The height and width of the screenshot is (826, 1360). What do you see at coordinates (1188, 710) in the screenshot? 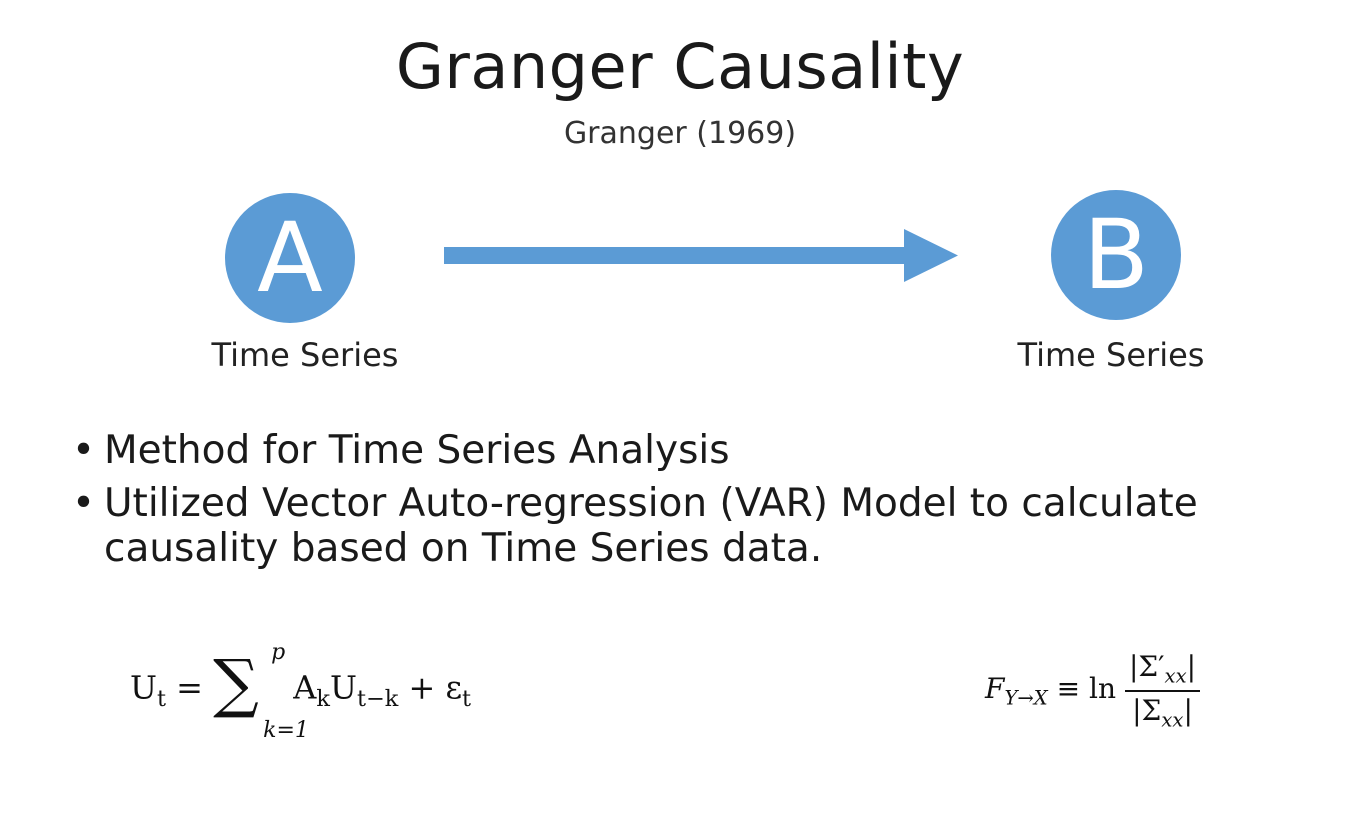
I see `gc-den-close: |` at bounding box center [1188, 710].